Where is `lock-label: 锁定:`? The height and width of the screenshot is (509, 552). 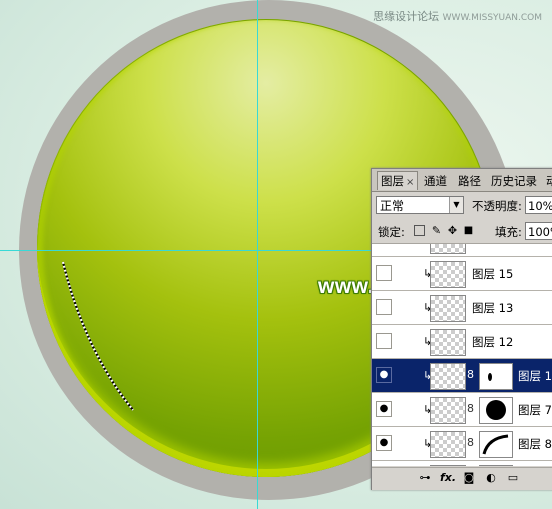
lock-label: 锁定: is located at coordinates (391, 232).